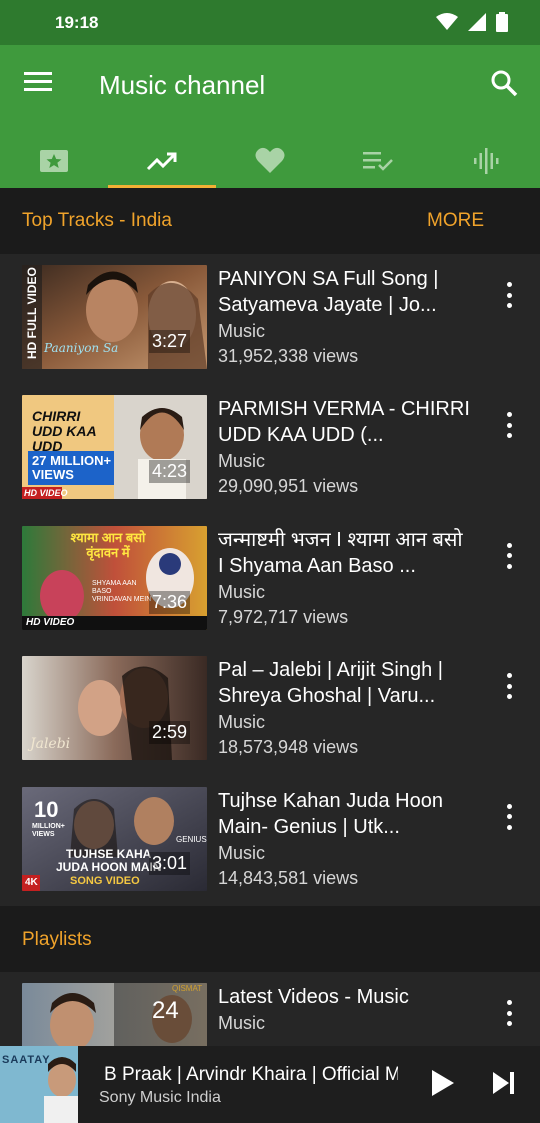 The width and height of the screenshot is (540, 1123). I want to click on play-icon, so click(443, 1083).